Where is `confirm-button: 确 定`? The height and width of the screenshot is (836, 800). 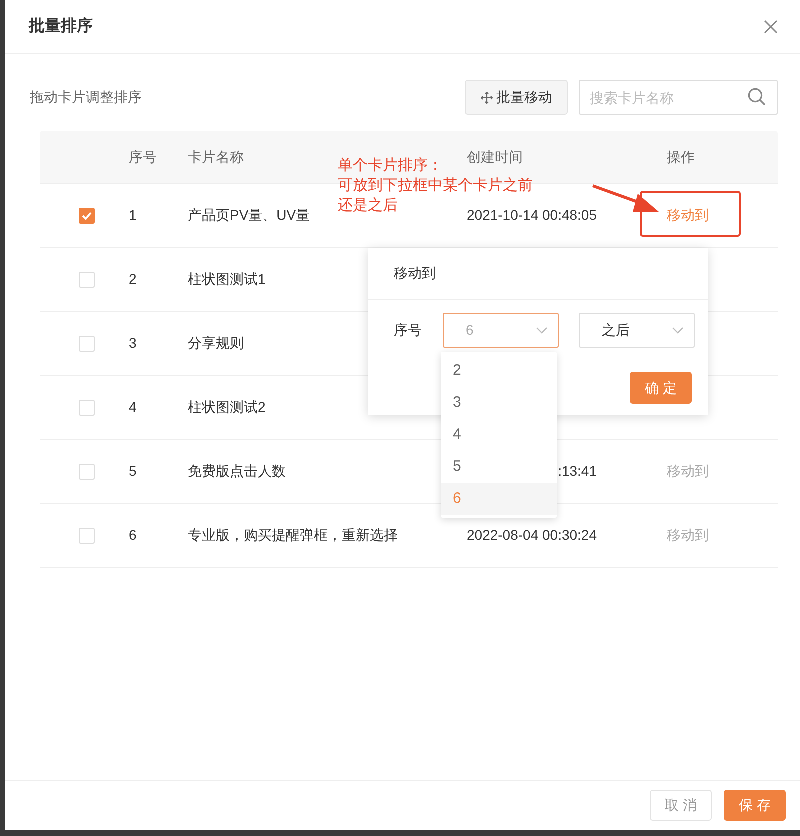 confirm-button: 确 定 is located at coordinates (661, 388).